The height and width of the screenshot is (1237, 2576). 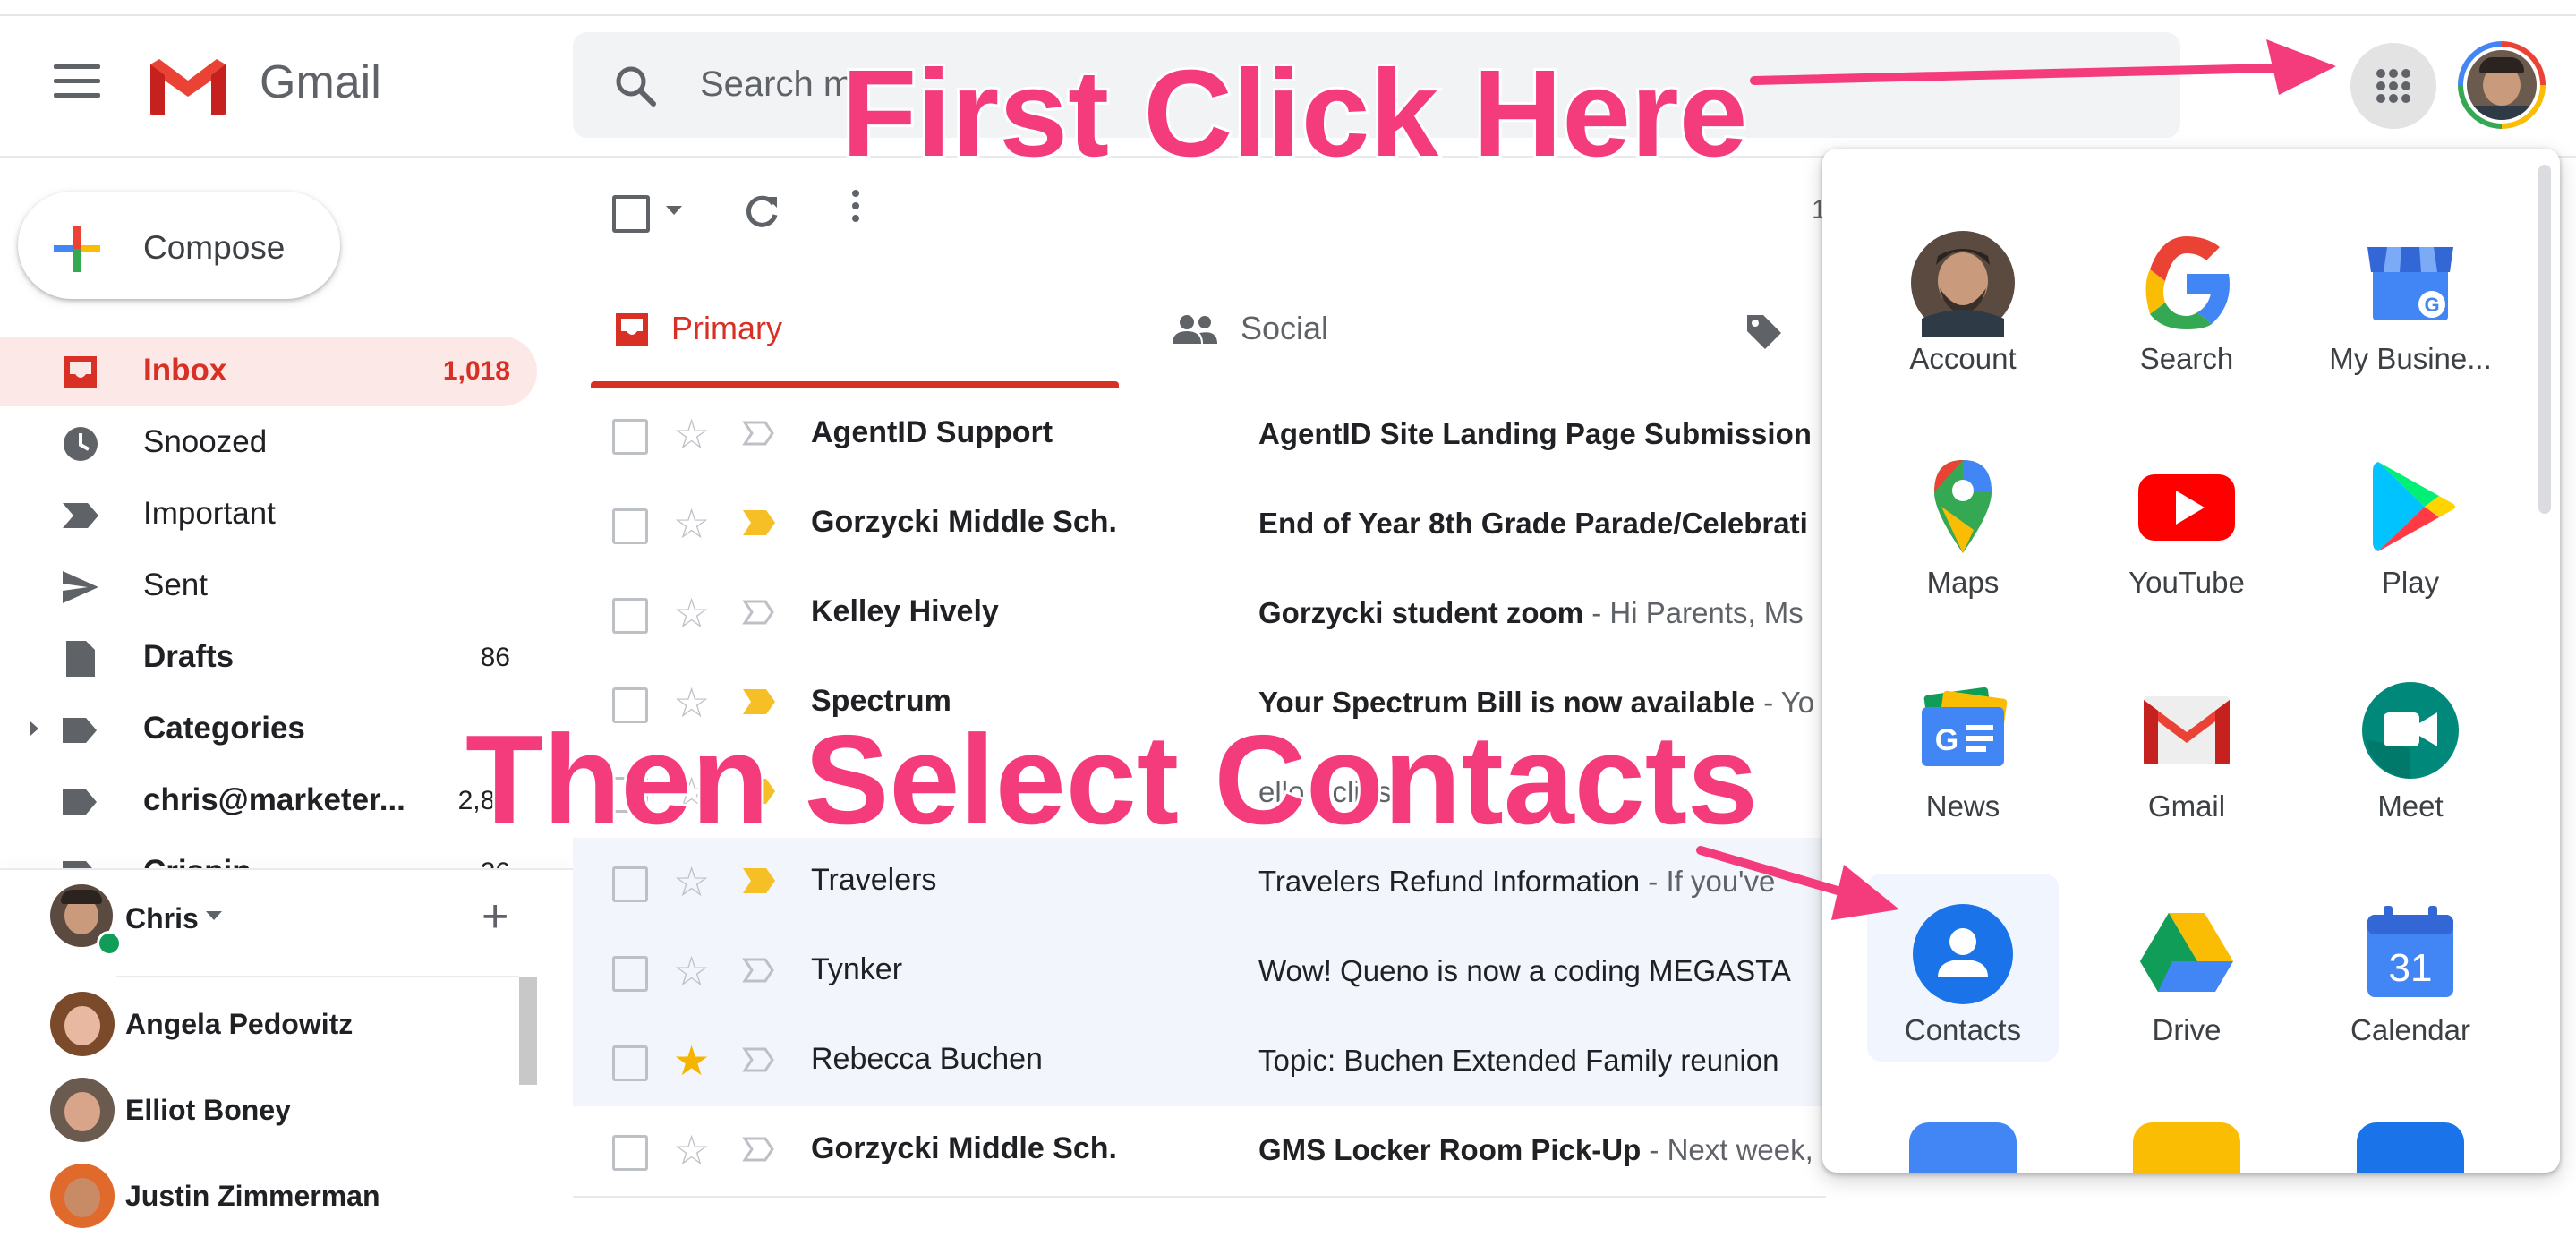 I want to click on annotation-first-click: First Click Here, so click(x=1294, y=113).